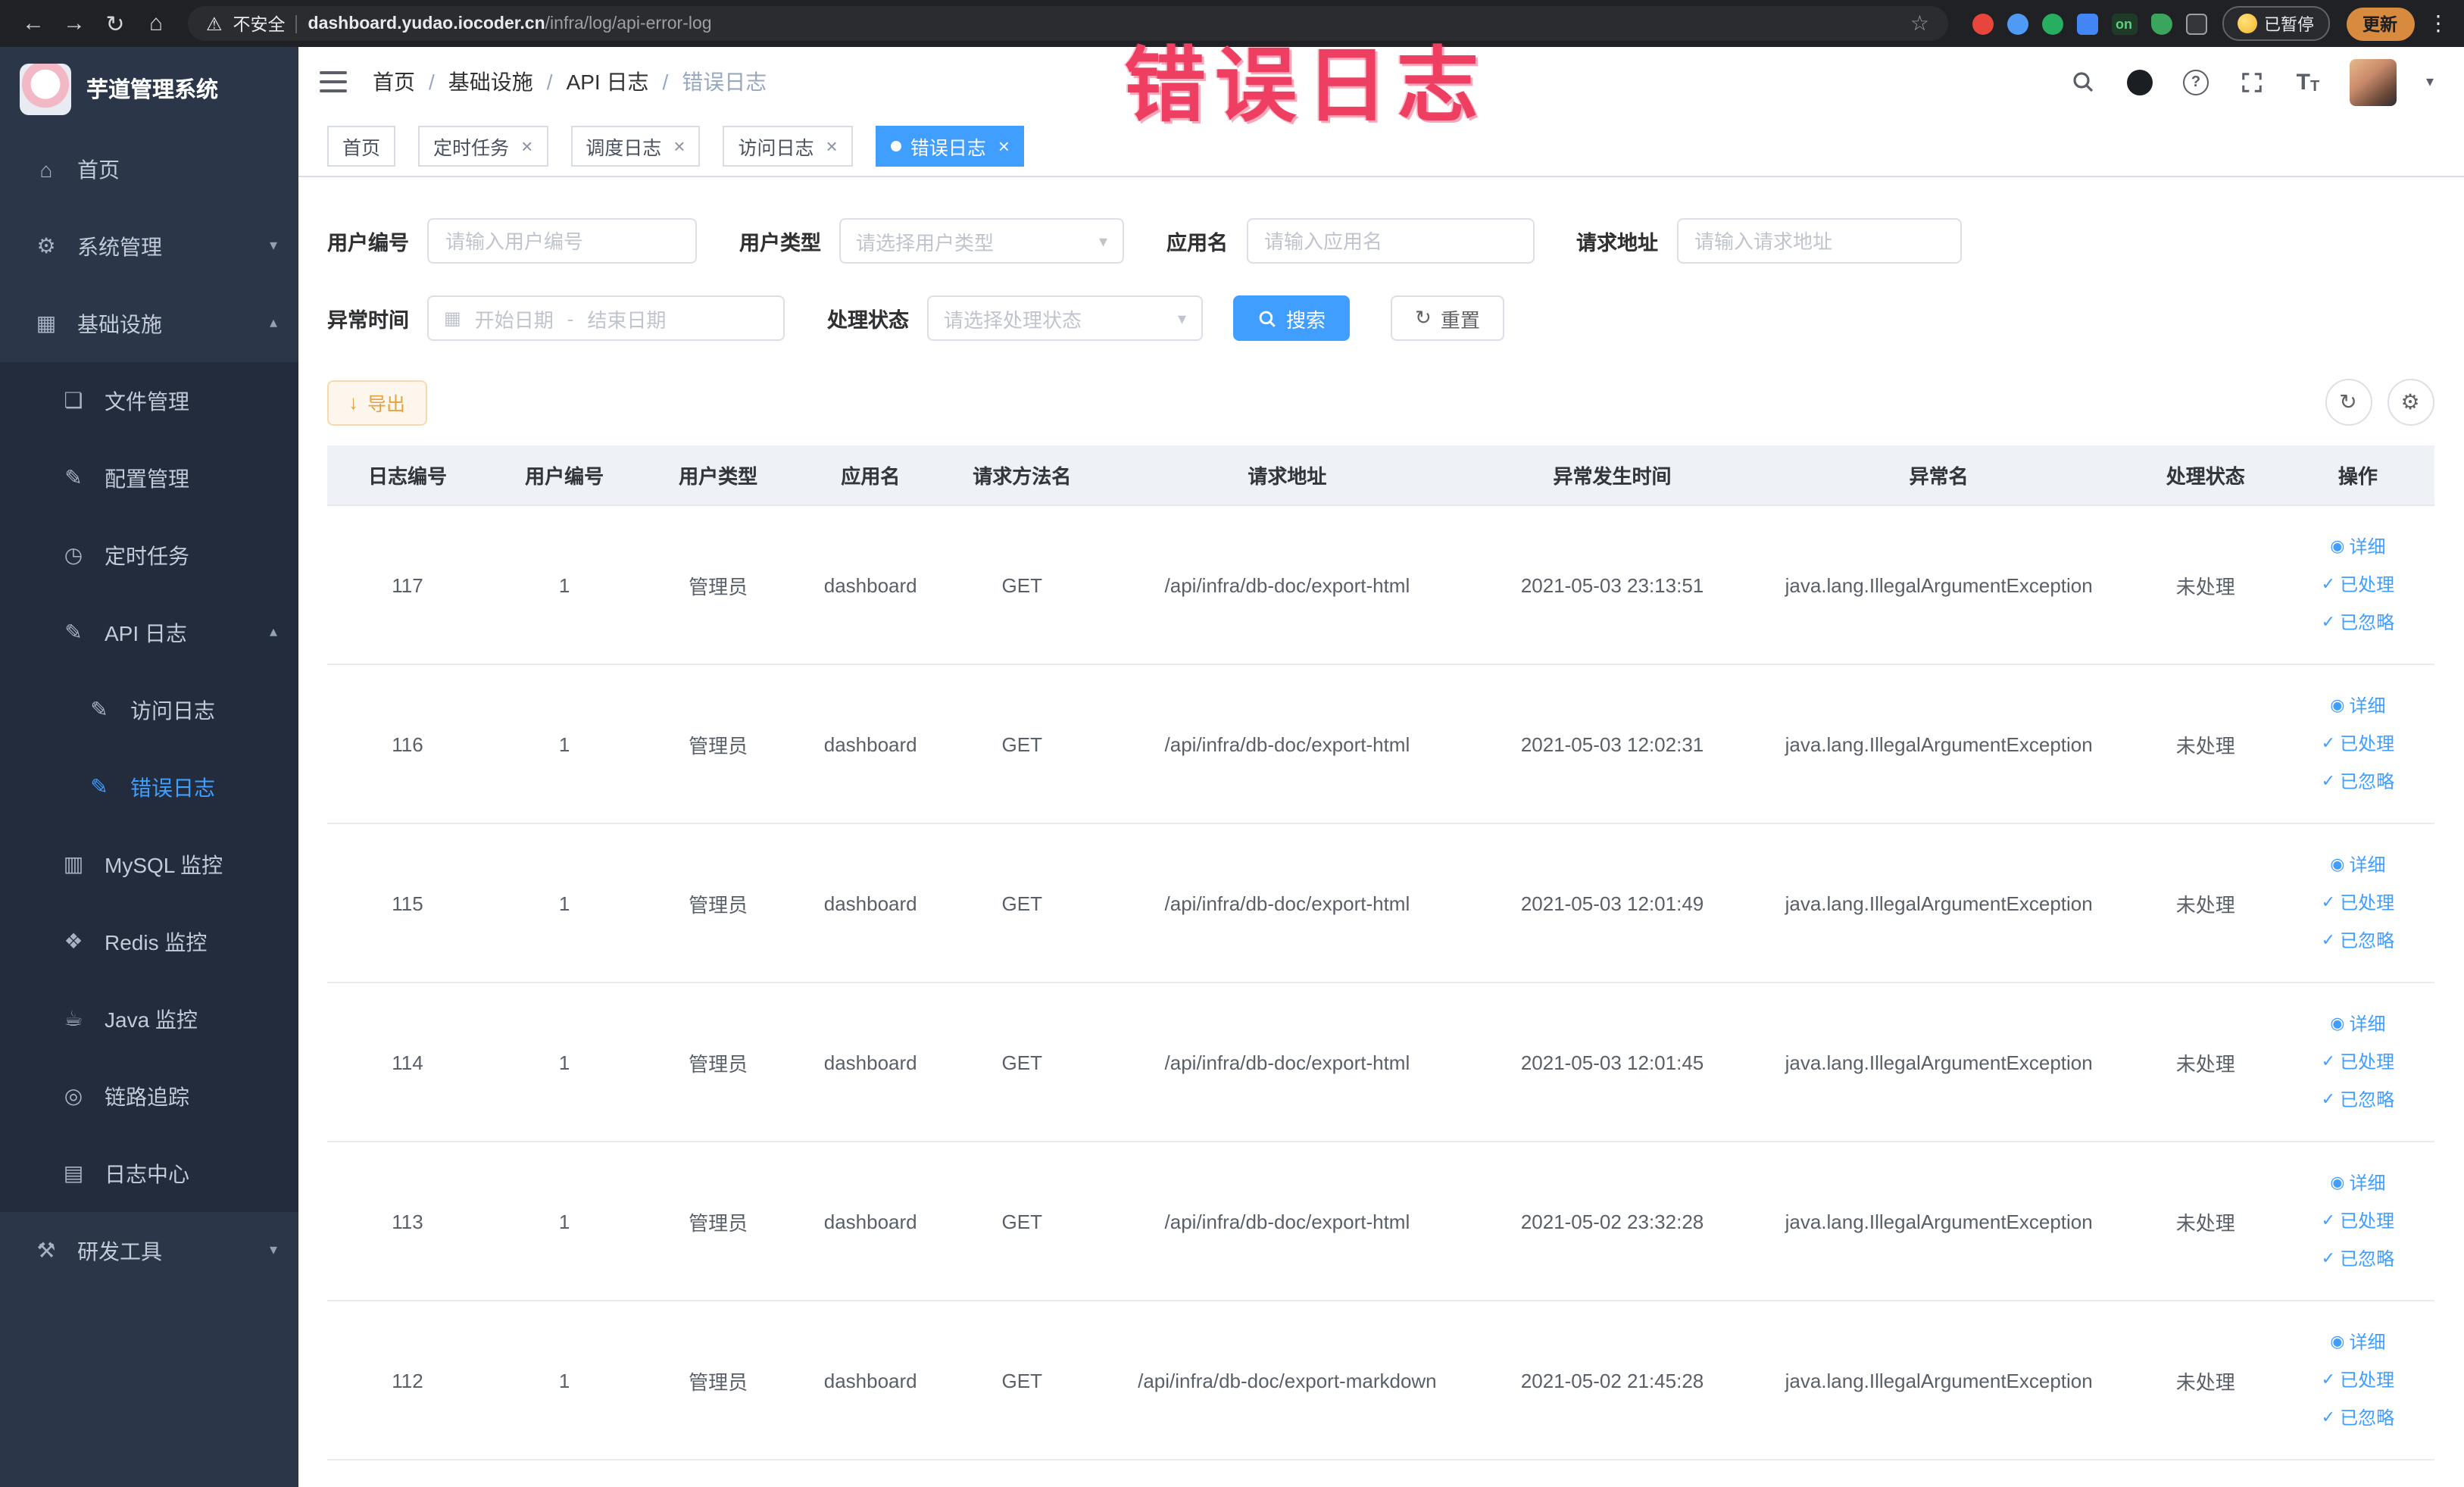  What do you see at coordinates (149, 1173) in the screenshot?
I see `sidebar-item-log-center: ▤ 日志中心` at bounding box center [149, 1173].